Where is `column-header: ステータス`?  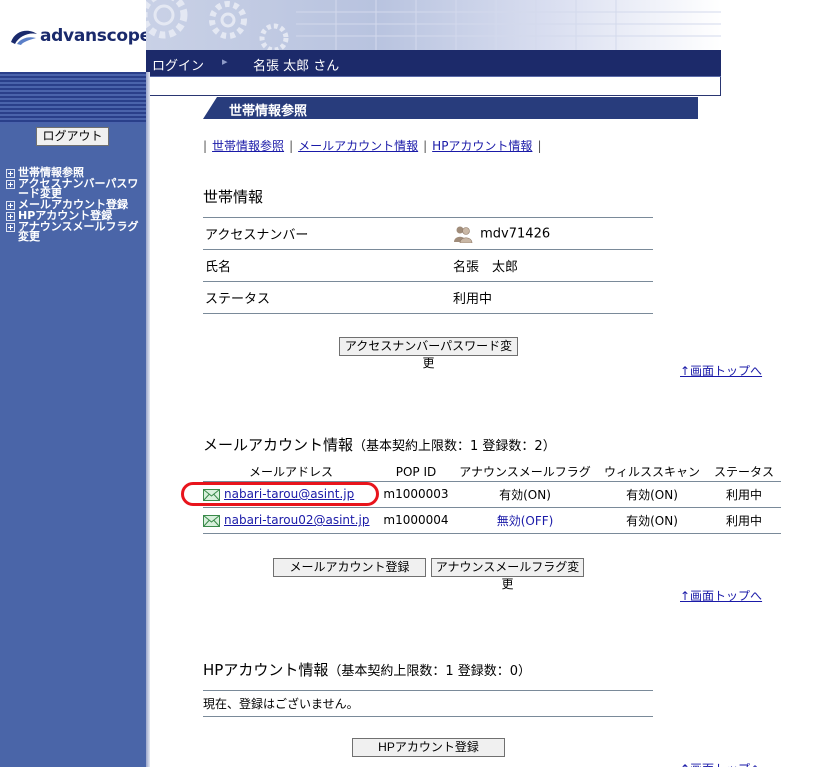 column-header: ステータス is located at coordinates (744, 472).